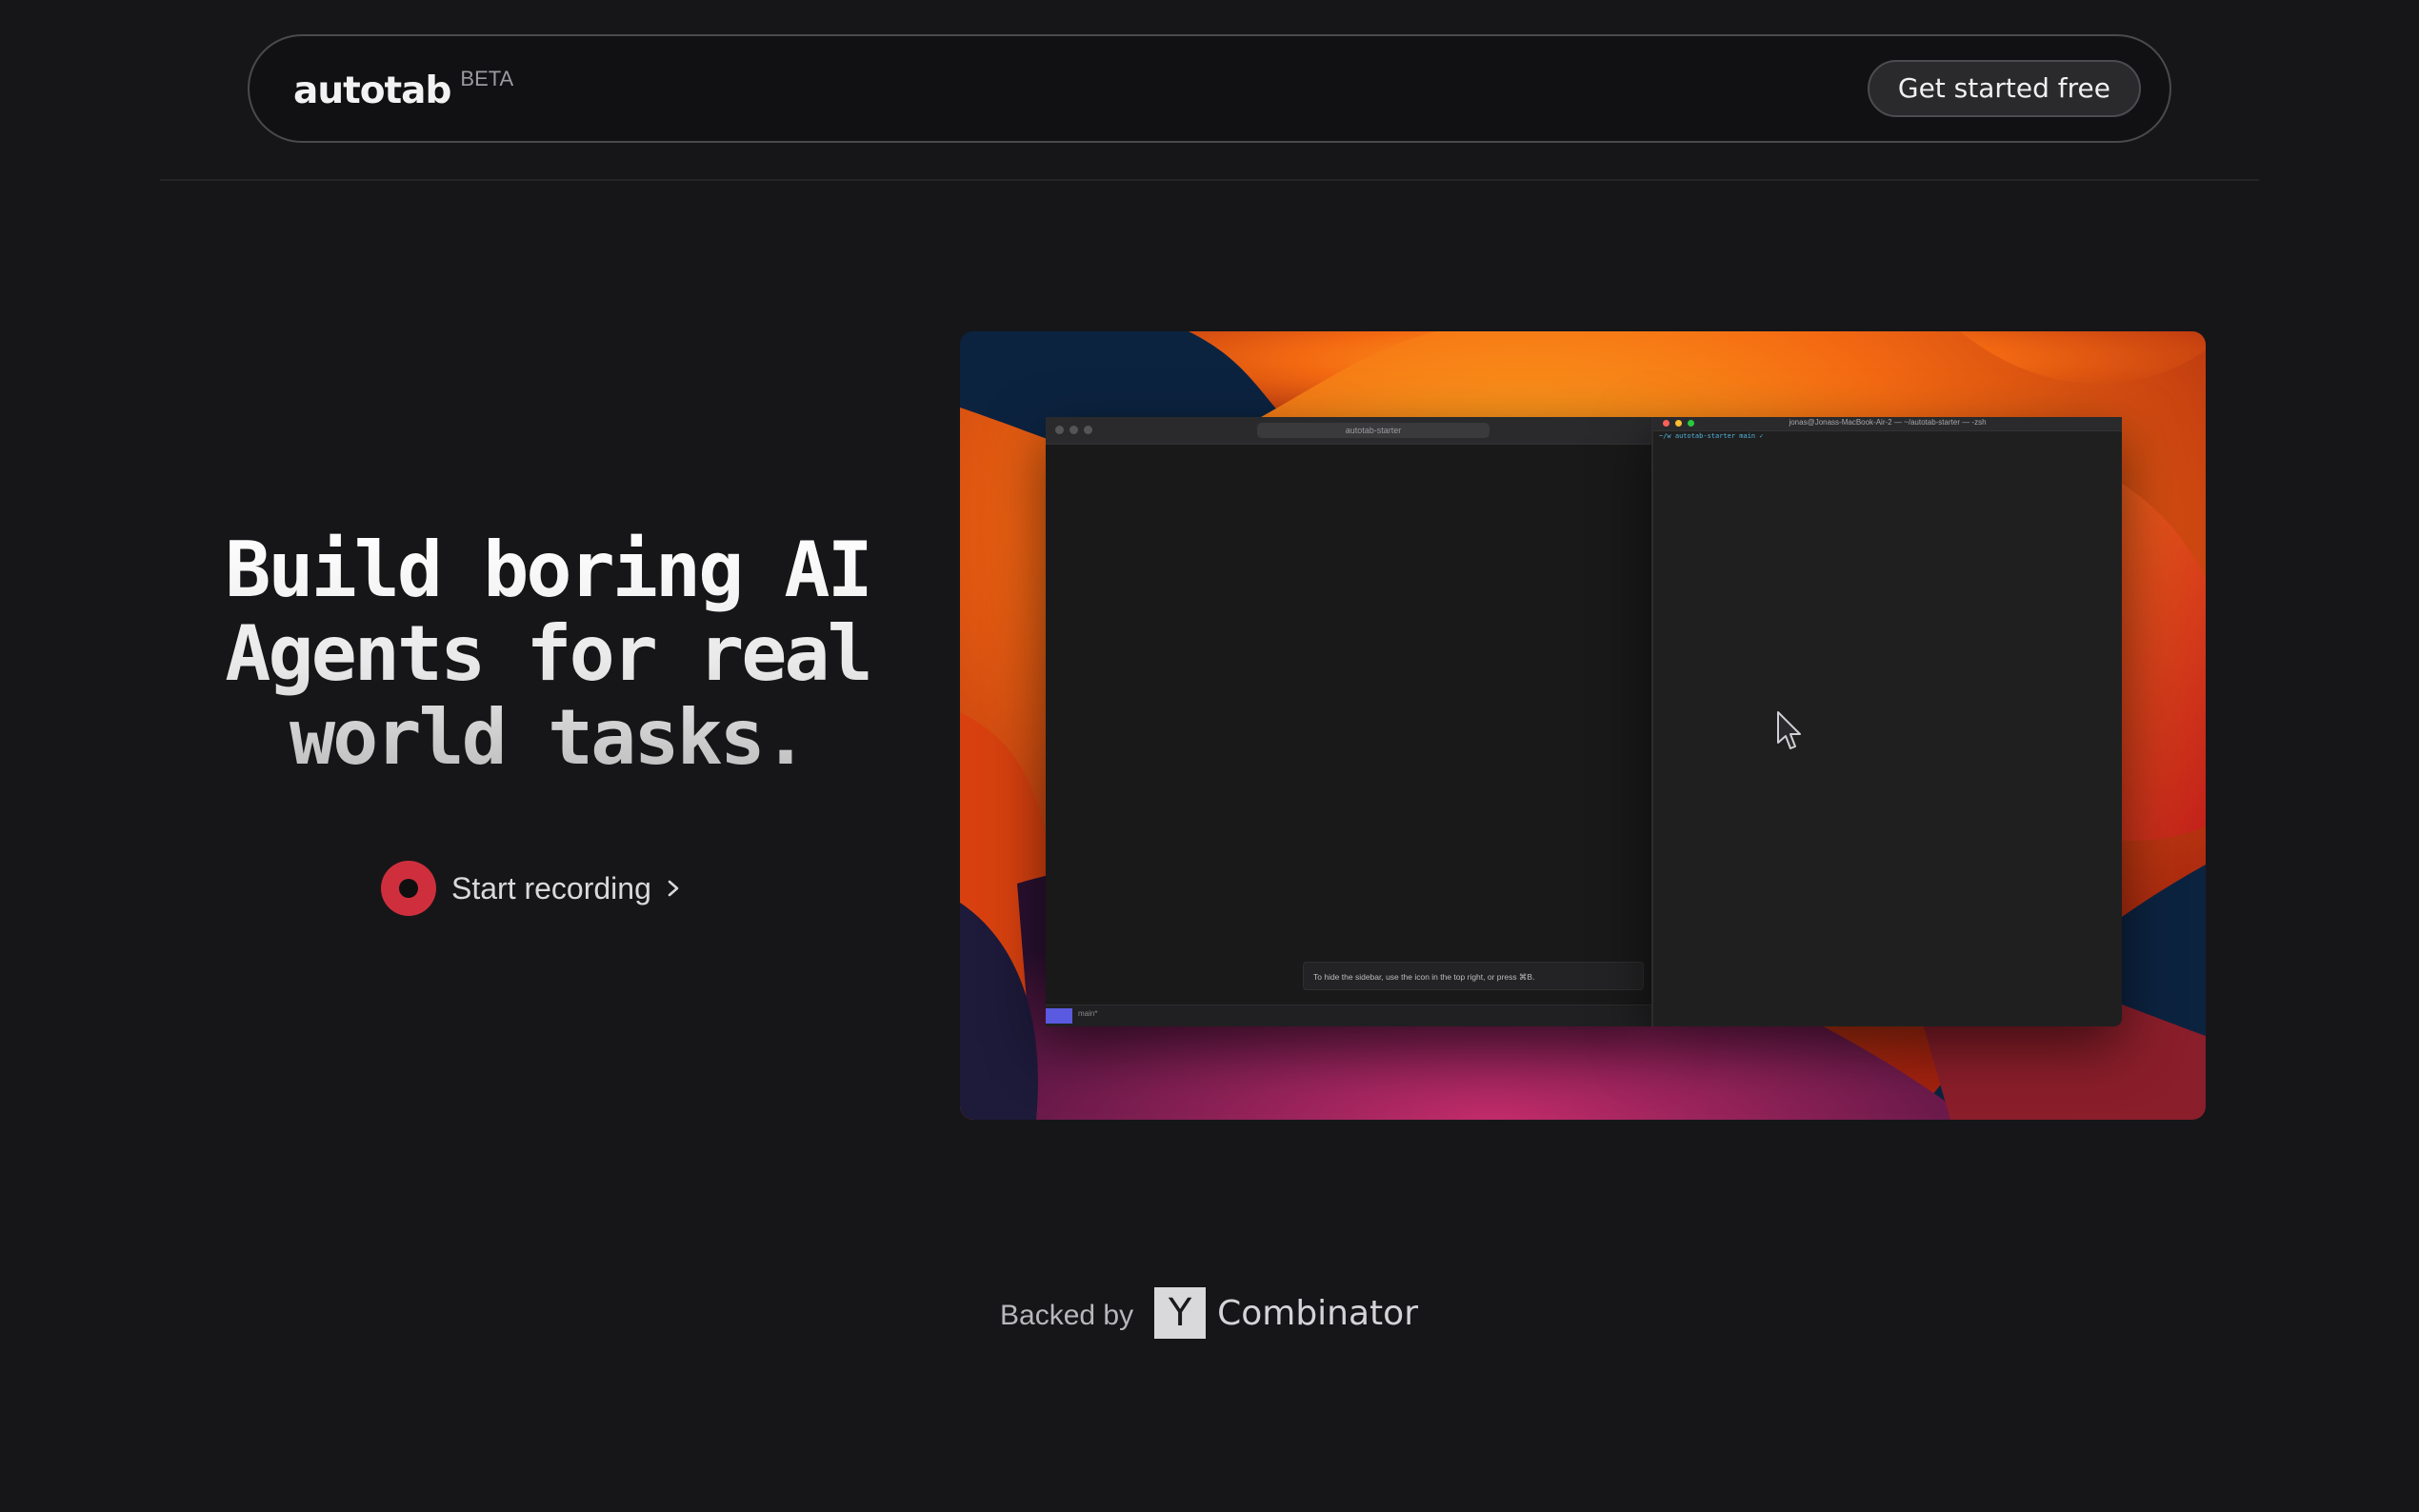 Image resolution: width=2419 pixels, height=1512 pixels. I want to click on start-recording-button: Start recording, so click(531, 888).